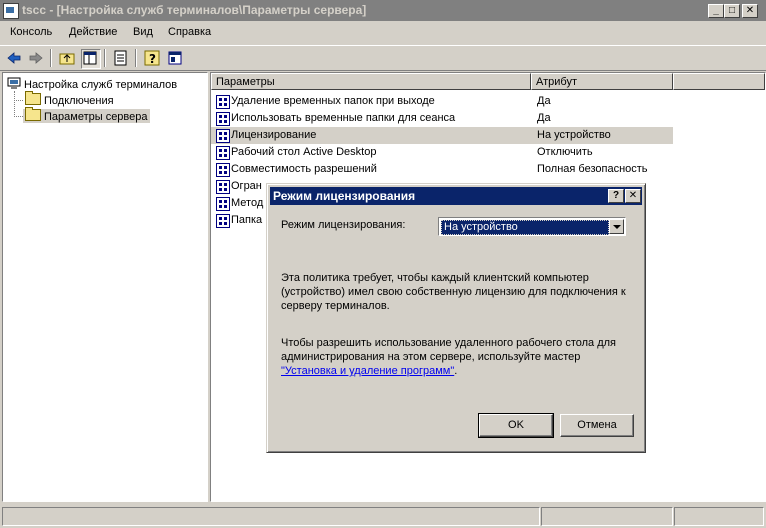 This screenshot has height=528, width=766. What do you see at coordinates (343, 118) in the screenshot?
I see `row-name: Использовать временные папки для сеанса` at bounding box center [343, 118].